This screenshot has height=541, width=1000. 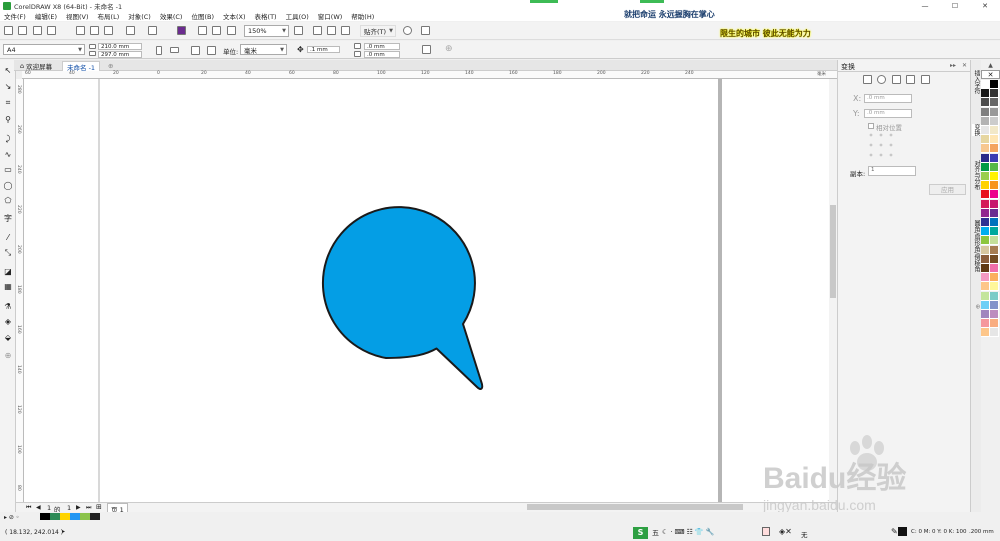 What do you see at coordinates (109, 16) in the screenshot?
I see `menu-item-3: 布局(L)` at bounding box center [109, 16].